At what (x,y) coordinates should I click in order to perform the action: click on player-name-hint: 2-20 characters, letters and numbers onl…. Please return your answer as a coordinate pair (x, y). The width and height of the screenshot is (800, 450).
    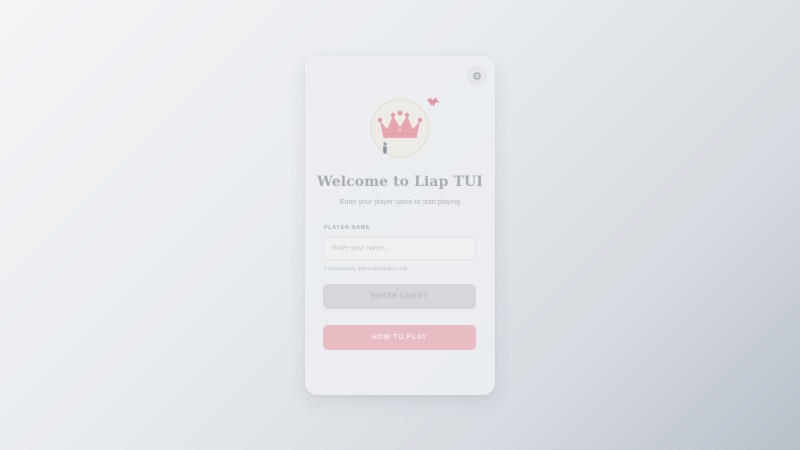
    Looking at the image, I should click on (366, 268).